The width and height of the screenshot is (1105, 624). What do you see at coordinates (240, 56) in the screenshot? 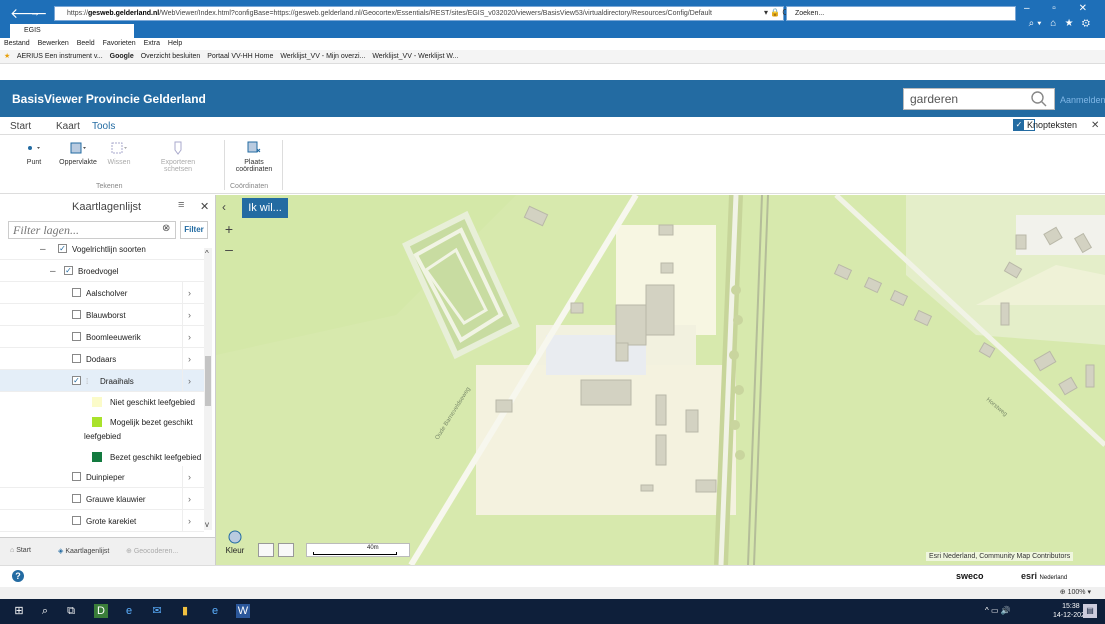
I see `favorite-portaal: Portaal VV-HH Home` at bounding box center [240, 56].